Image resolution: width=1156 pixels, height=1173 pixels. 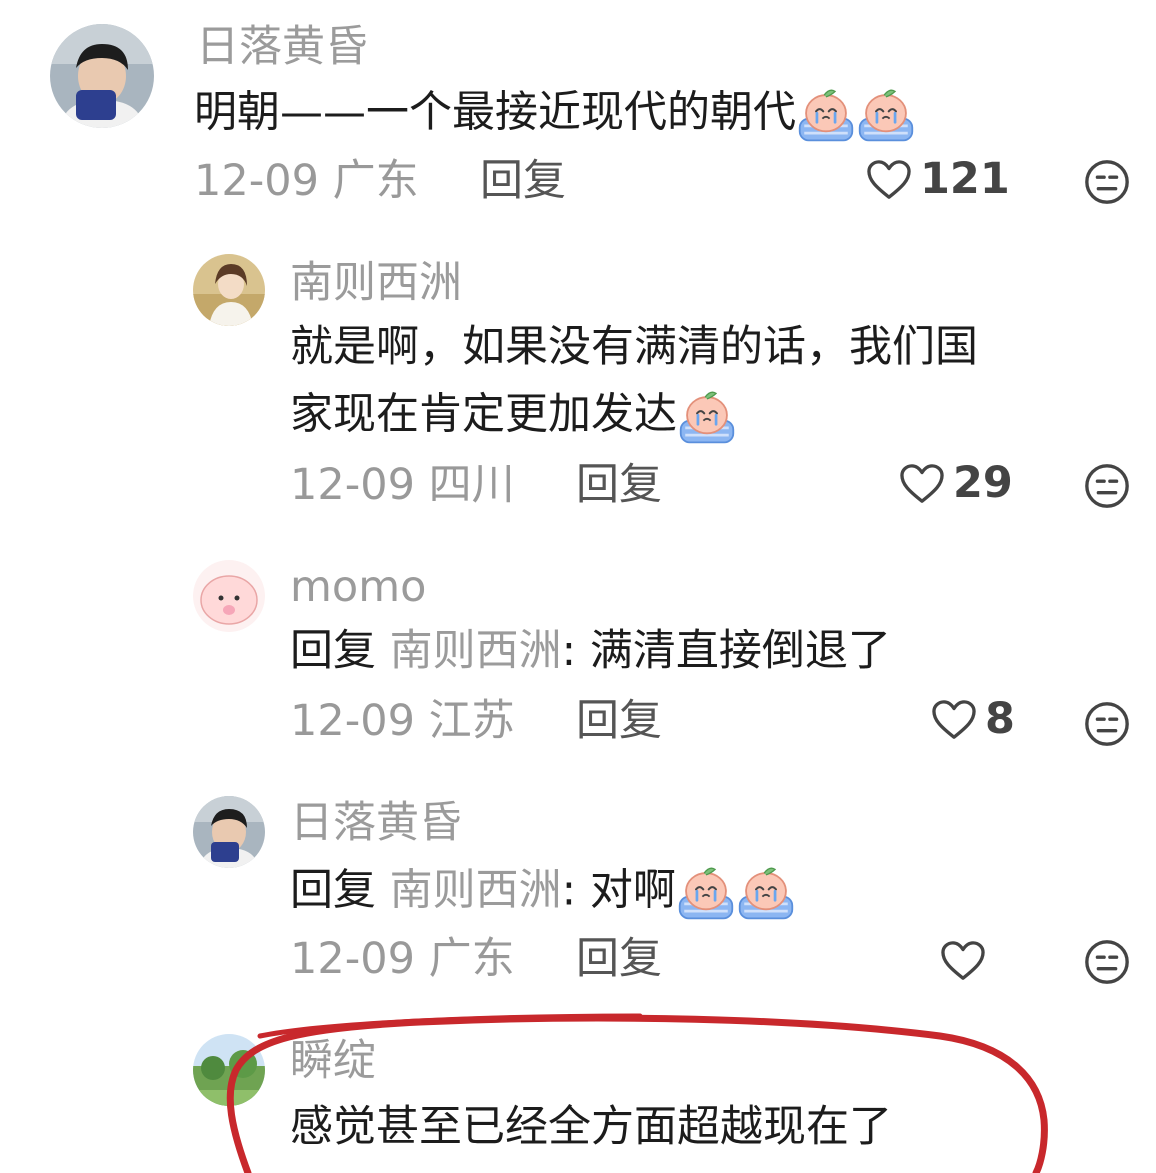 I want to click on username: 南则西洲, so click(x=376, y=283).